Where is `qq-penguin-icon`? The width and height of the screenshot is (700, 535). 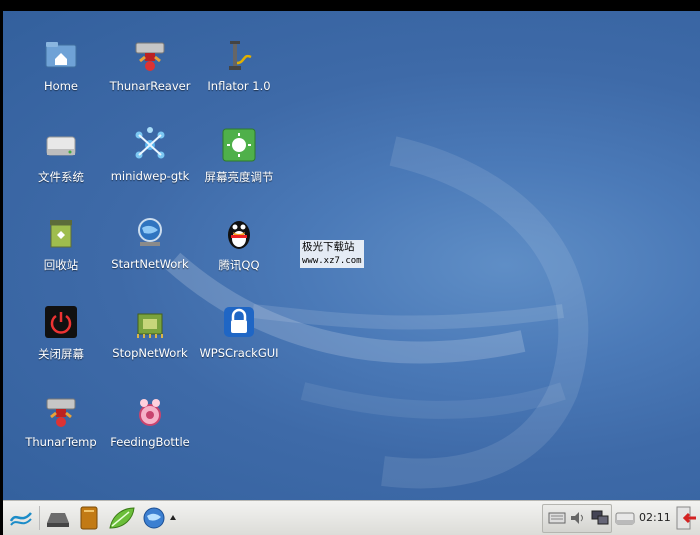
qq-penguin-icon is located at coordinates (239, 235).